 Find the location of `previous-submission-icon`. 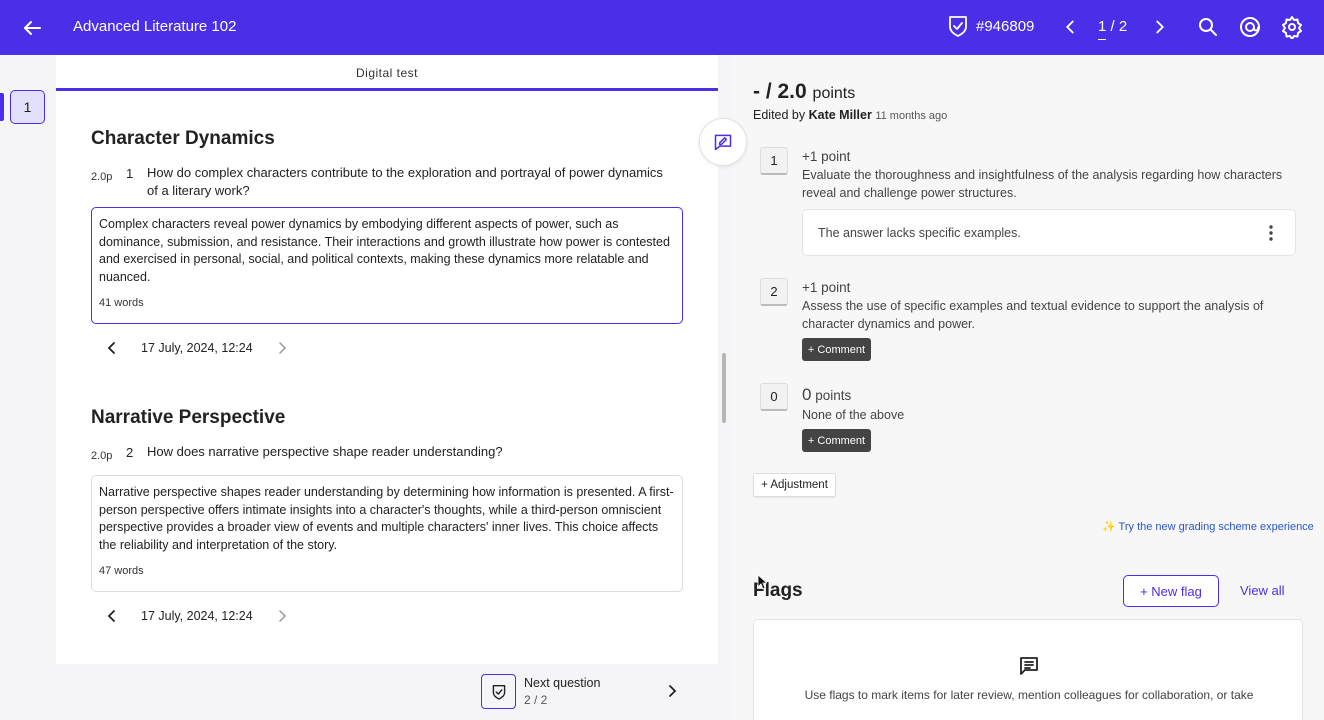

previous-submission-icon is located at coordinates (1070, 27).